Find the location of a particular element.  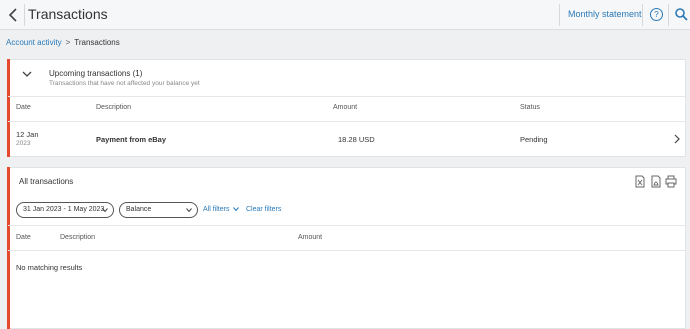

breadcrumb: Account activity > Transactions is located at coordinates (63, 42).